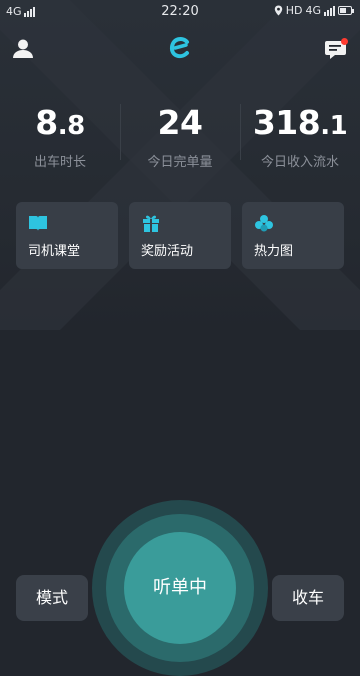 The image size is (360, 676). Describe the element at coordinates (294, 10) in the screenshot. I see `hd-indicator: HD` at that location.